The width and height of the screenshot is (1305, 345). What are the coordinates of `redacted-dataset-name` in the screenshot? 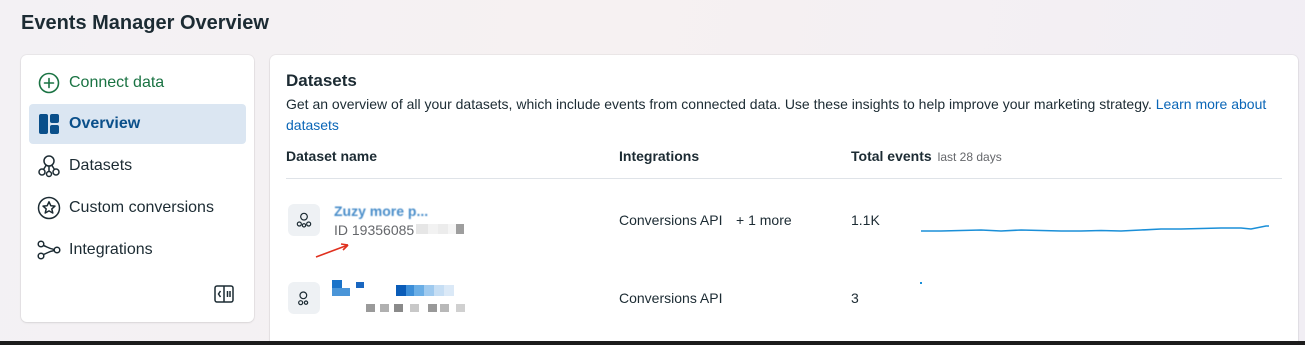 It's located at (402, 297).